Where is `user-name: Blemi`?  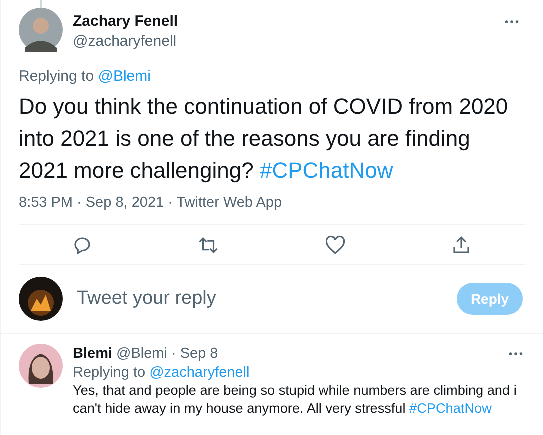
user-name: Blemi is located at coordinates (92, 354).